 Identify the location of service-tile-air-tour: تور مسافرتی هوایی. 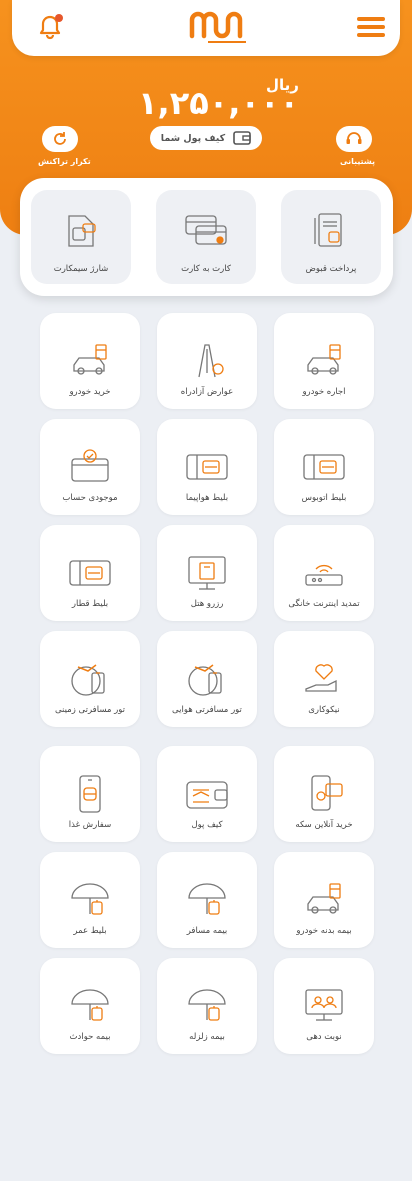
(207, 679).